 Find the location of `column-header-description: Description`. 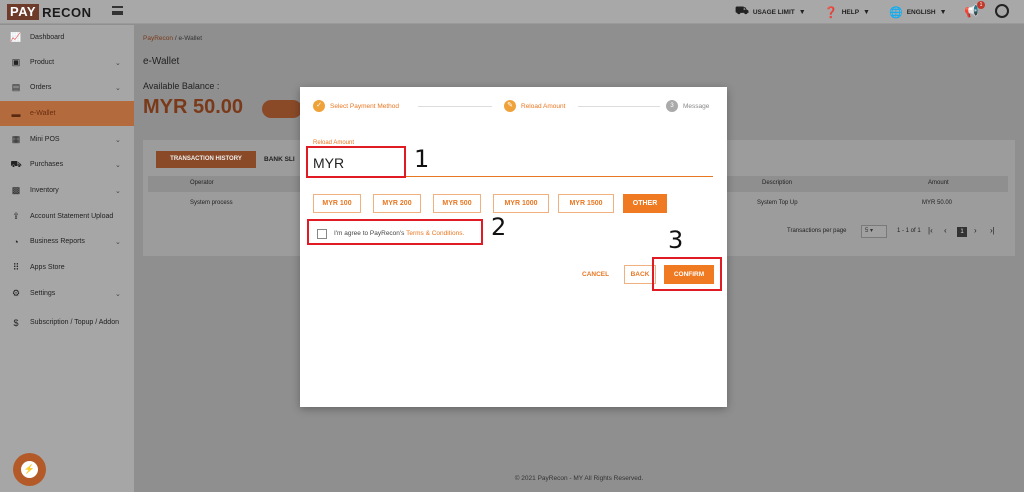

column-header-description: Description is located at coordinates (777, 183).